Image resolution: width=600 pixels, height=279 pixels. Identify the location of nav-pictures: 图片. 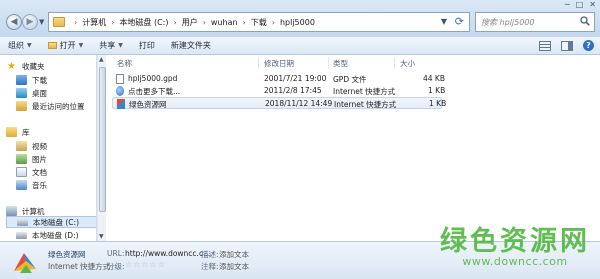
(31, 159).